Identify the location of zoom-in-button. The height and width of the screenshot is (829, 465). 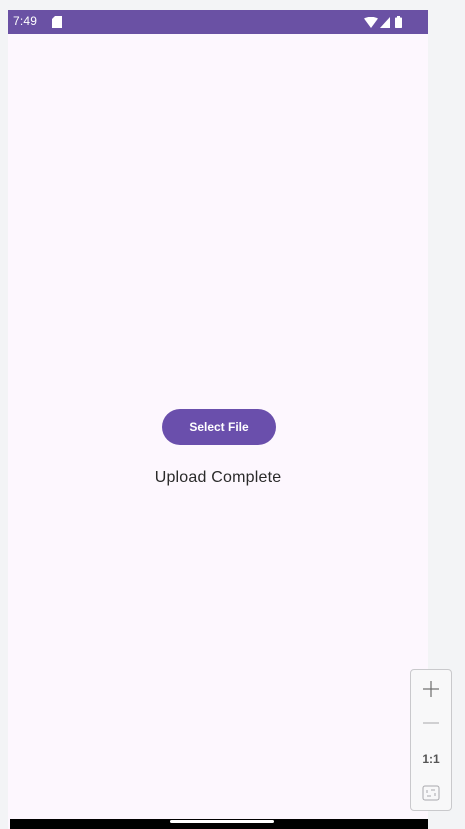
(431, 689).